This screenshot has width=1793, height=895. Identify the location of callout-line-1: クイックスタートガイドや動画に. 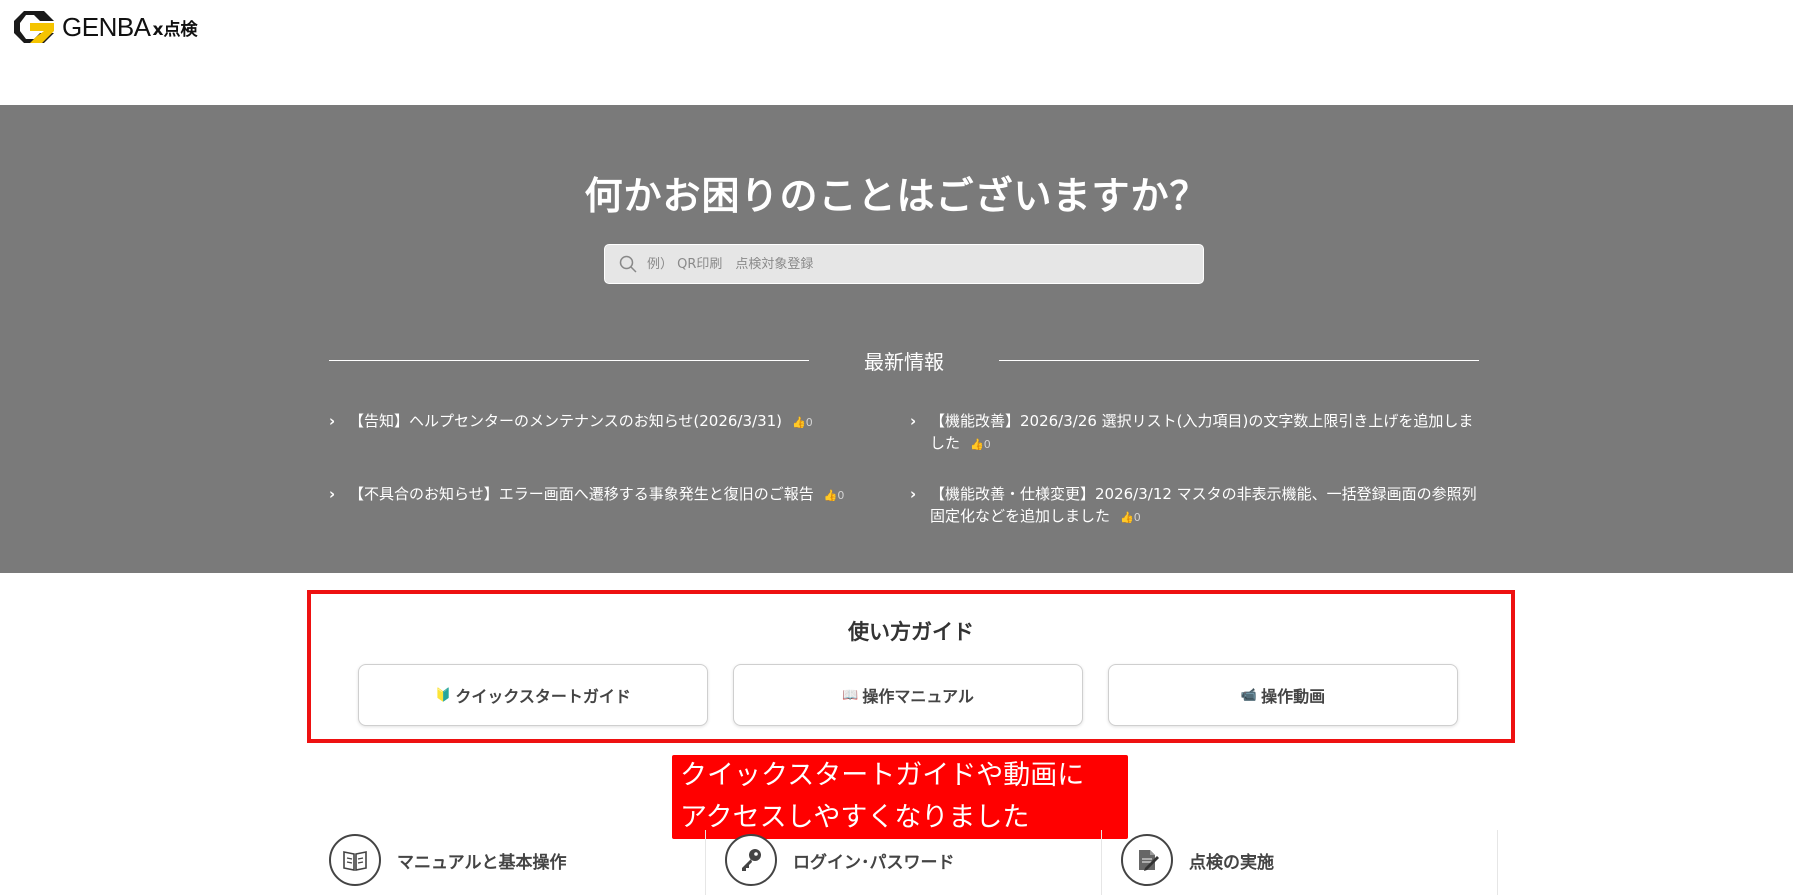
(882, 775).